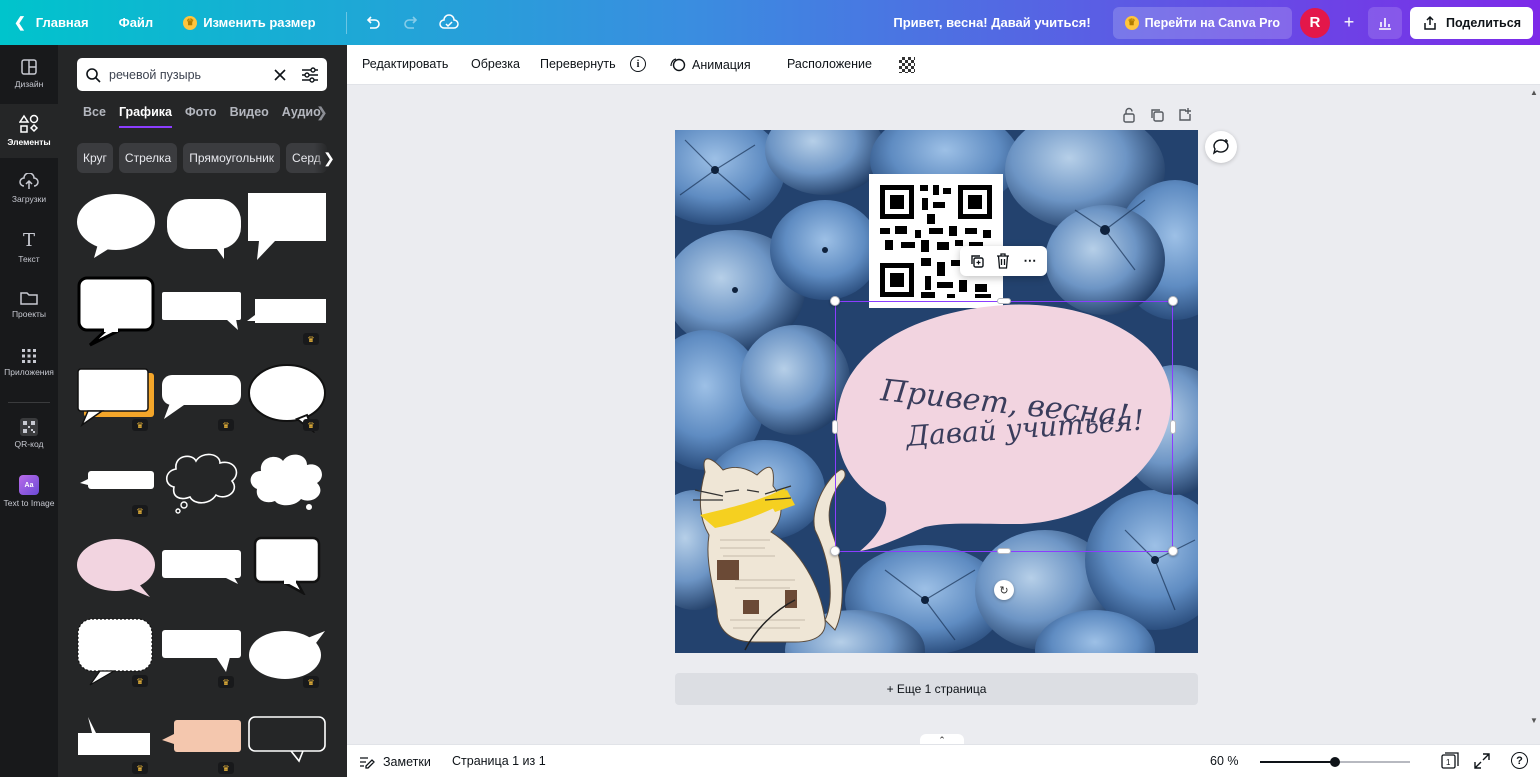 This screenshot has width=1540, height=777. I want to click on rail-item-projects: Проекты, so click(29, 305).